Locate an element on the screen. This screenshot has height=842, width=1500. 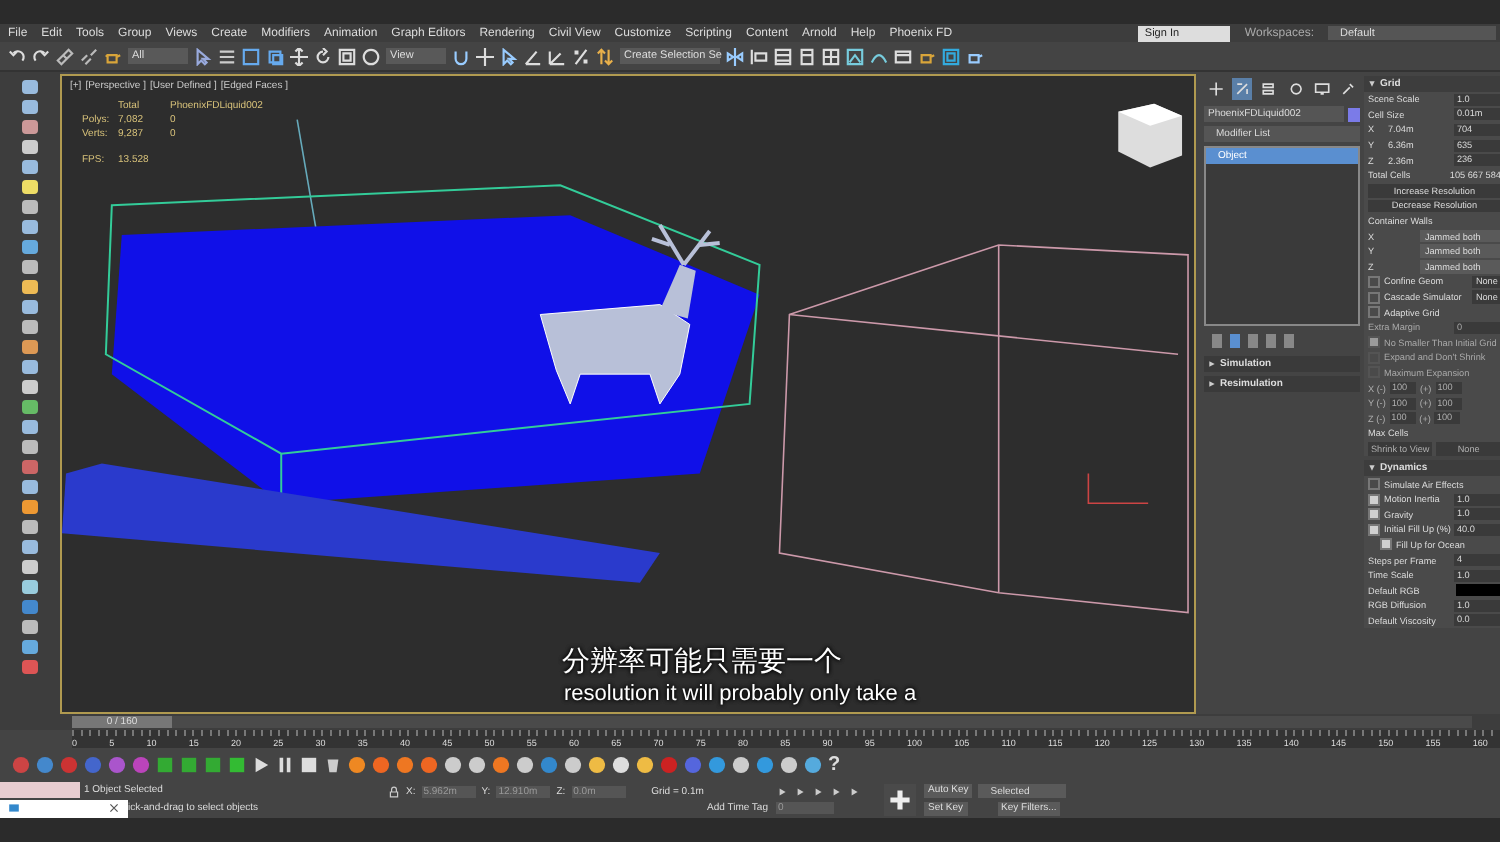
sphere-icon is located at coordinates (371, 56).